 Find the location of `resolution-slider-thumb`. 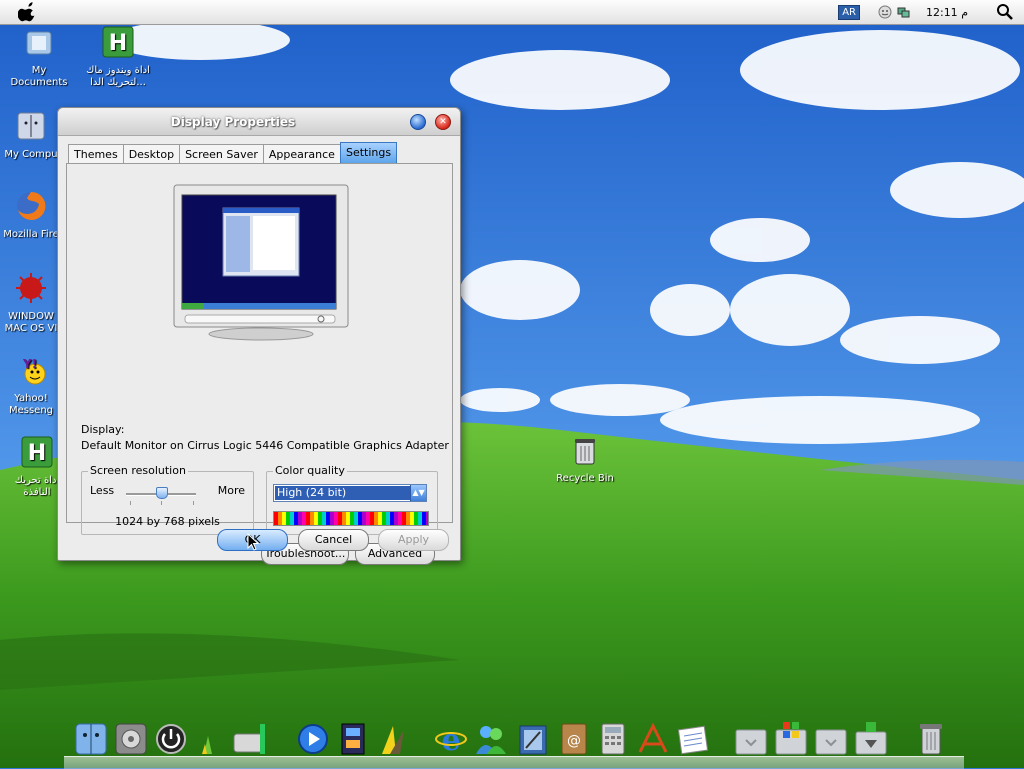

resolution-slider-thumb is located at coordinates (162, 493).